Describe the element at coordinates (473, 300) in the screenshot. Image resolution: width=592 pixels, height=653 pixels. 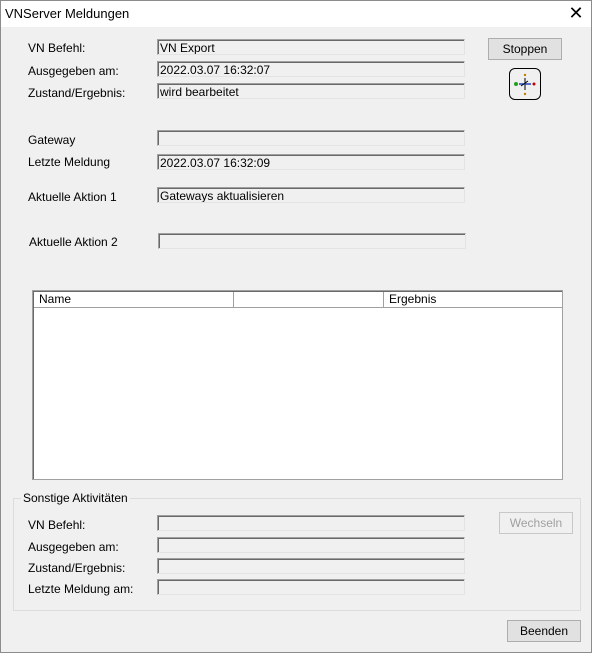
I see `column-header-ergebnis: Ergebnis` at that location.